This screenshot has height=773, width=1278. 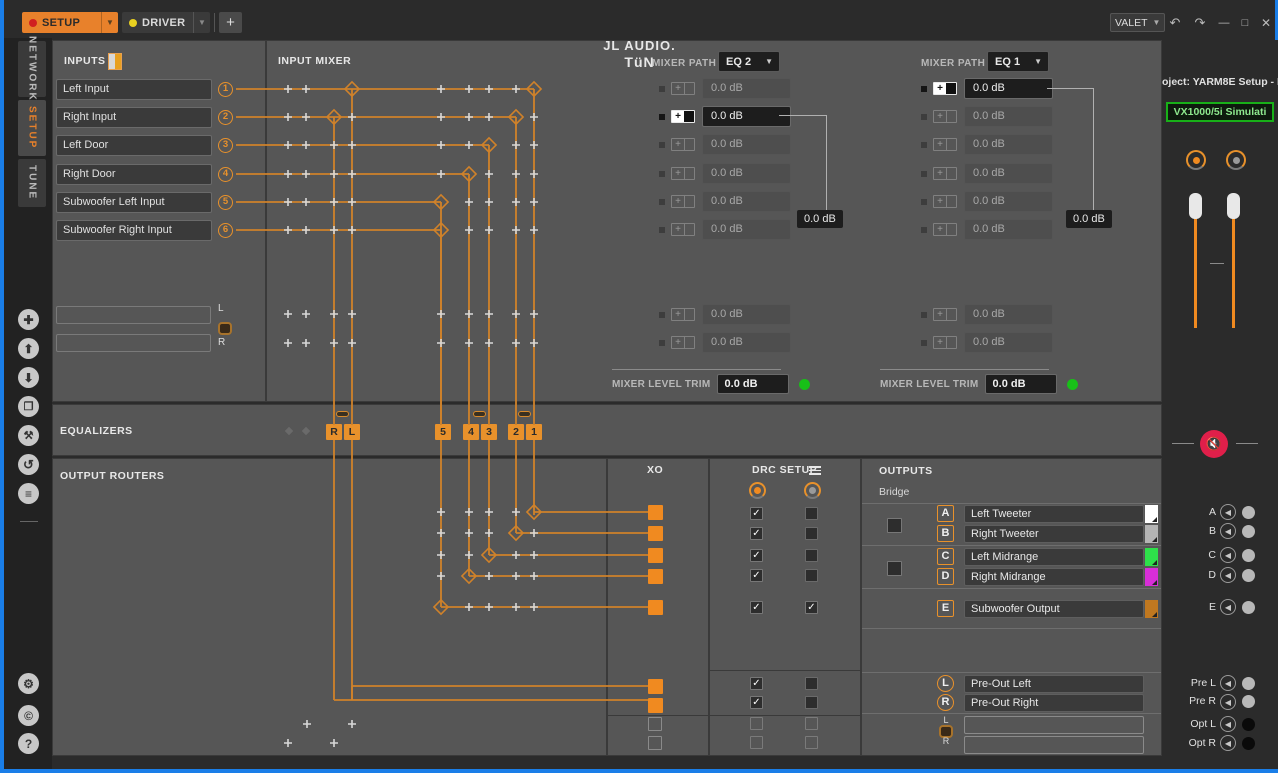 I want to click on xo-button-opt-l, so click(x=655, y=724).